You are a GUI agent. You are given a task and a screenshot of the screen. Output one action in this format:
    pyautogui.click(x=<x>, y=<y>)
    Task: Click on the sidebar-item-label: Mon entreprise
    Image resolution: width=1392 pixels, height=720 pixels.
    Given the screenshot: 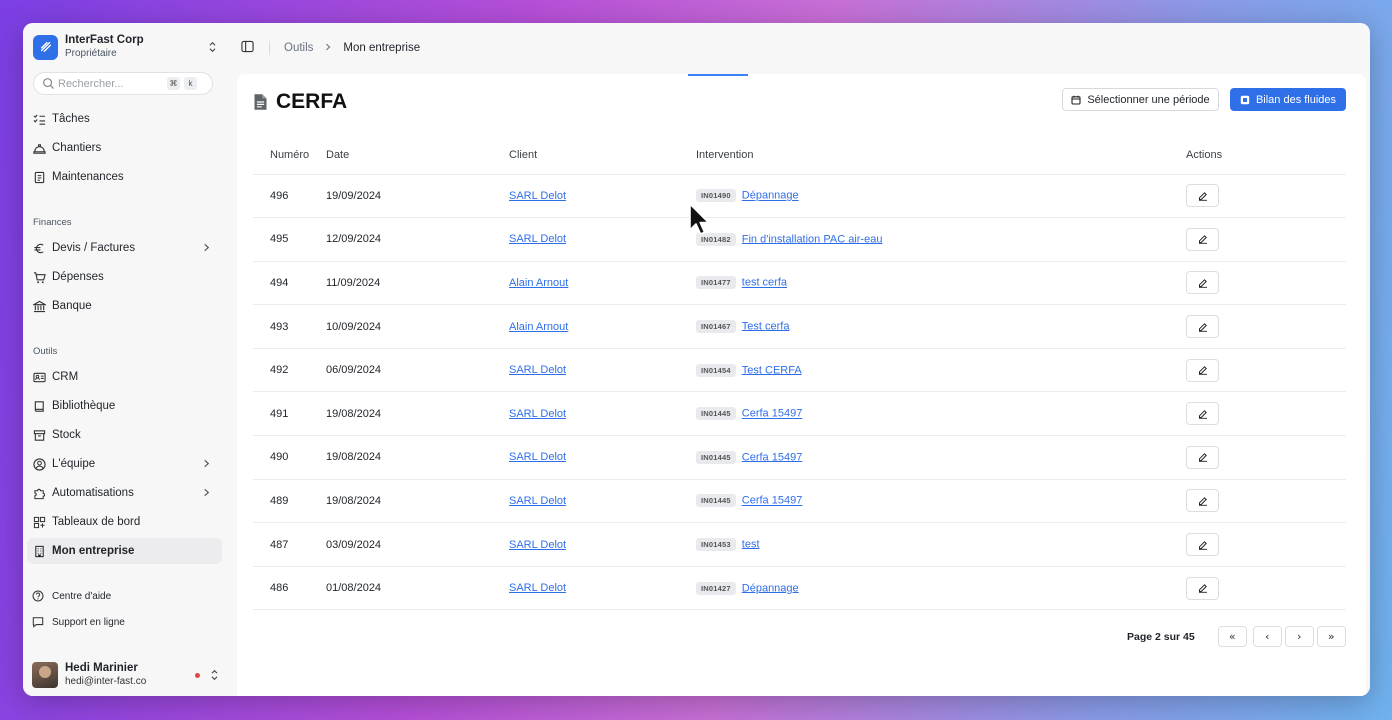 What is the action you would take?
    pyautogui.click(x=93, y=551)
    